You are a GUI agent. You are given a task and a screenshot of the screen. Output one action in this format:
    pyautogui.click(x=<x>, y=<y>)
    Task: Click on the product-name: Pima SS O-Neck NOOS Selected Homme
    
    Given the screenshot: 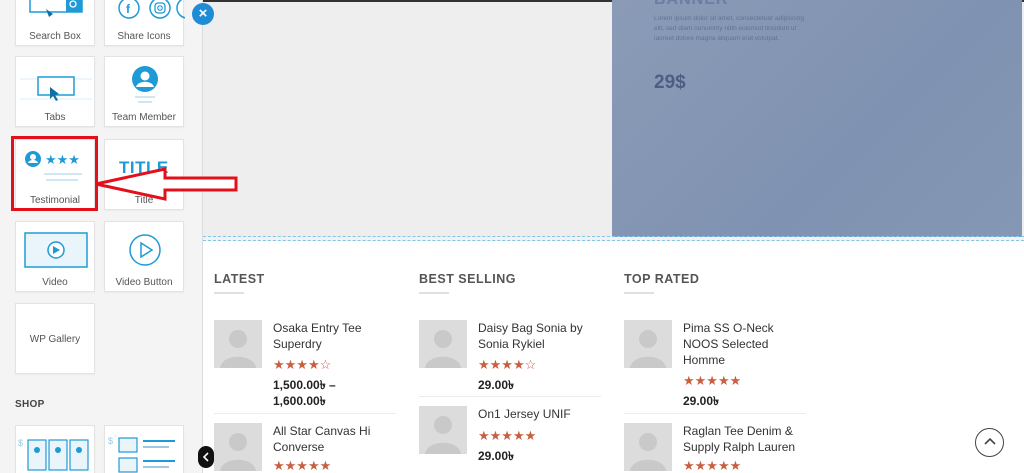 What is the action you would take?
    pyautogui.click(x=745, y=344)
    